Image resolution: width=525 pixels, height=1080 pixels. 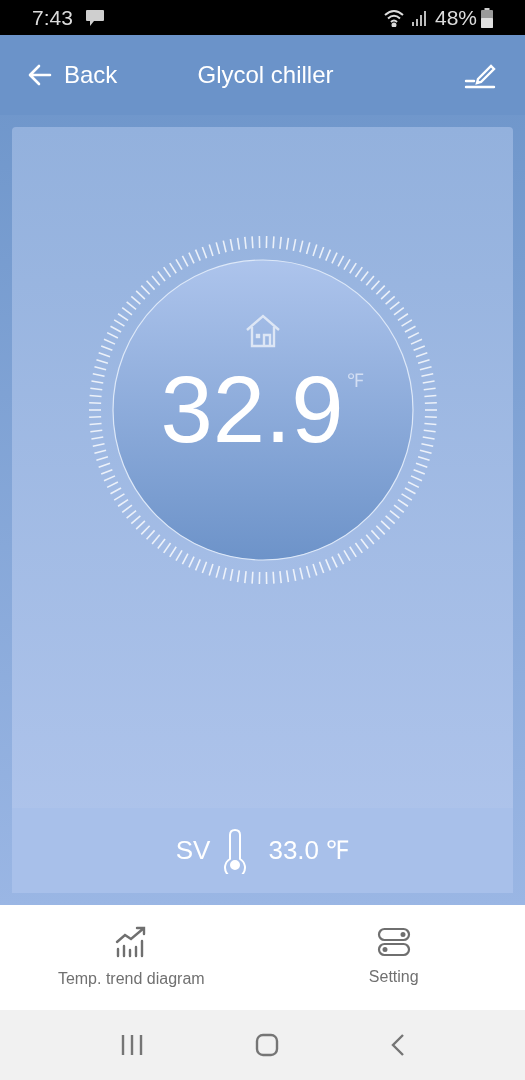 I want to click on back-arrow-icon, so click(x=40, y=75).